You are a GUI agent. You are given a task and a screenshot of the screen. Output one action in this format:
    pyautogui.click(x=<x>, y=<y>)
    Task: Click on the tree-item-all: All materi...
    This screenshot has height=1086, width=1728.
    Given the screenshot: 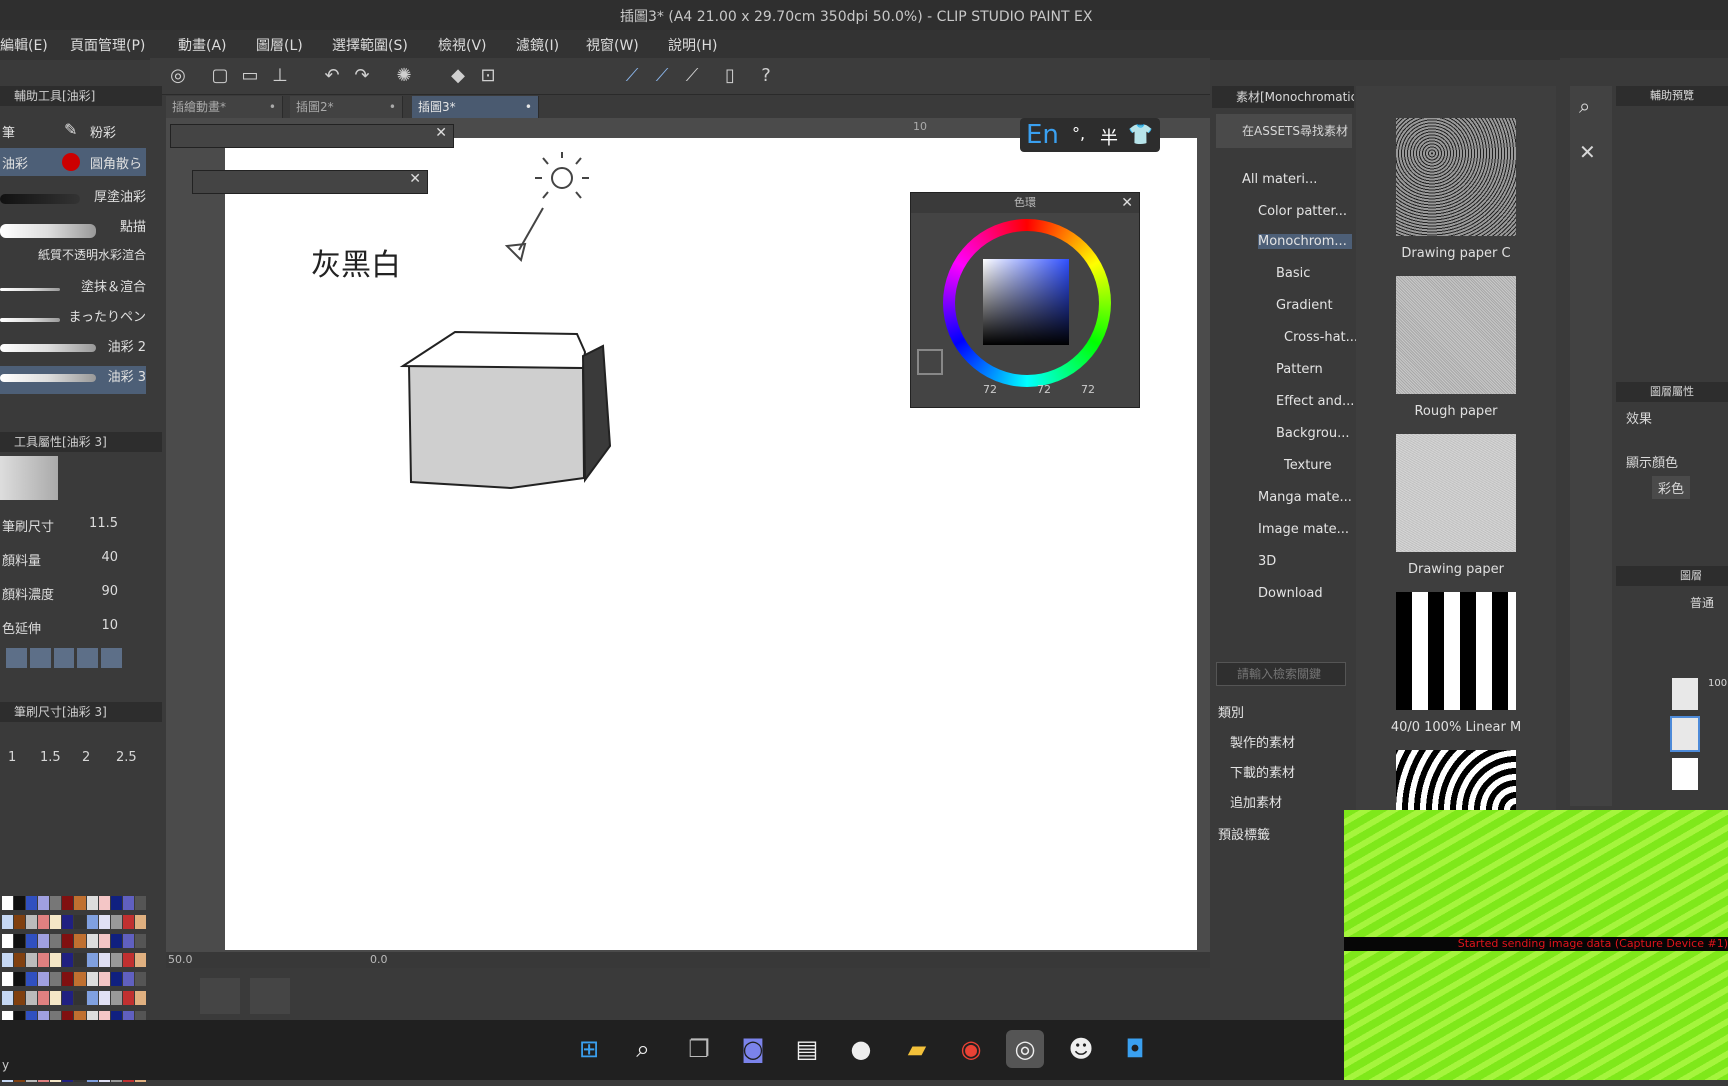 What is the action you would take?
    pyautogui.click(x=1279, y=179)
    